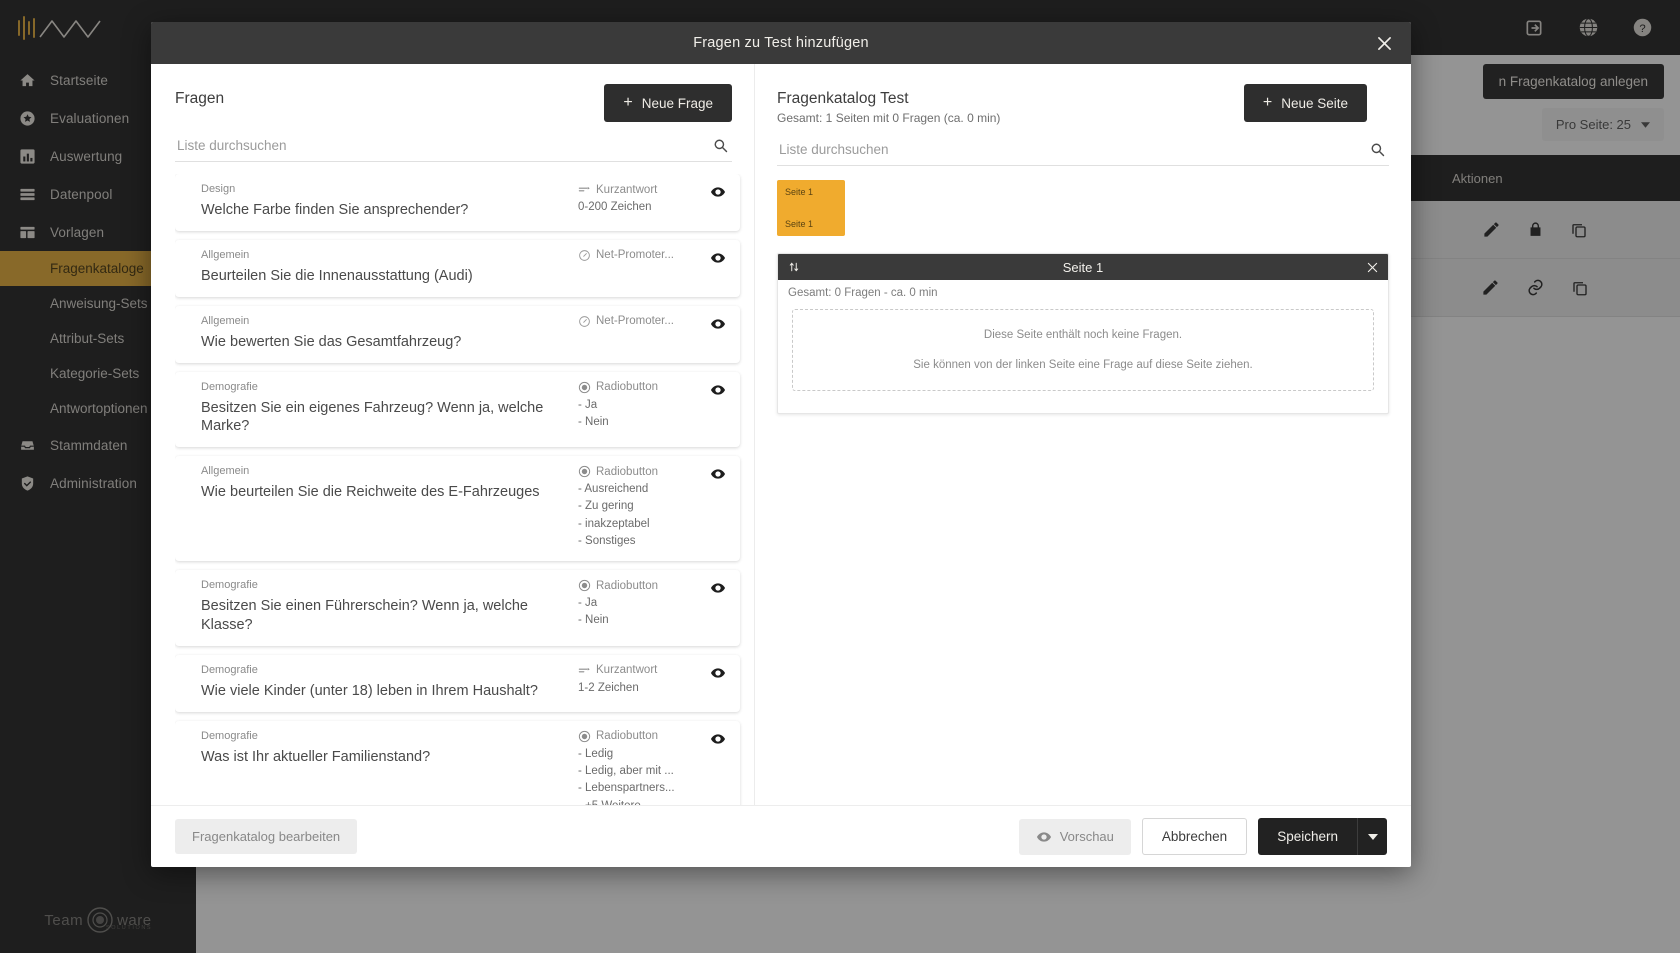 This screenshot has height=953, width=1680. Describe the element at coordinates (1086, 836) in the screenshot. I see `preview-button-label: Vorschau` at that location.